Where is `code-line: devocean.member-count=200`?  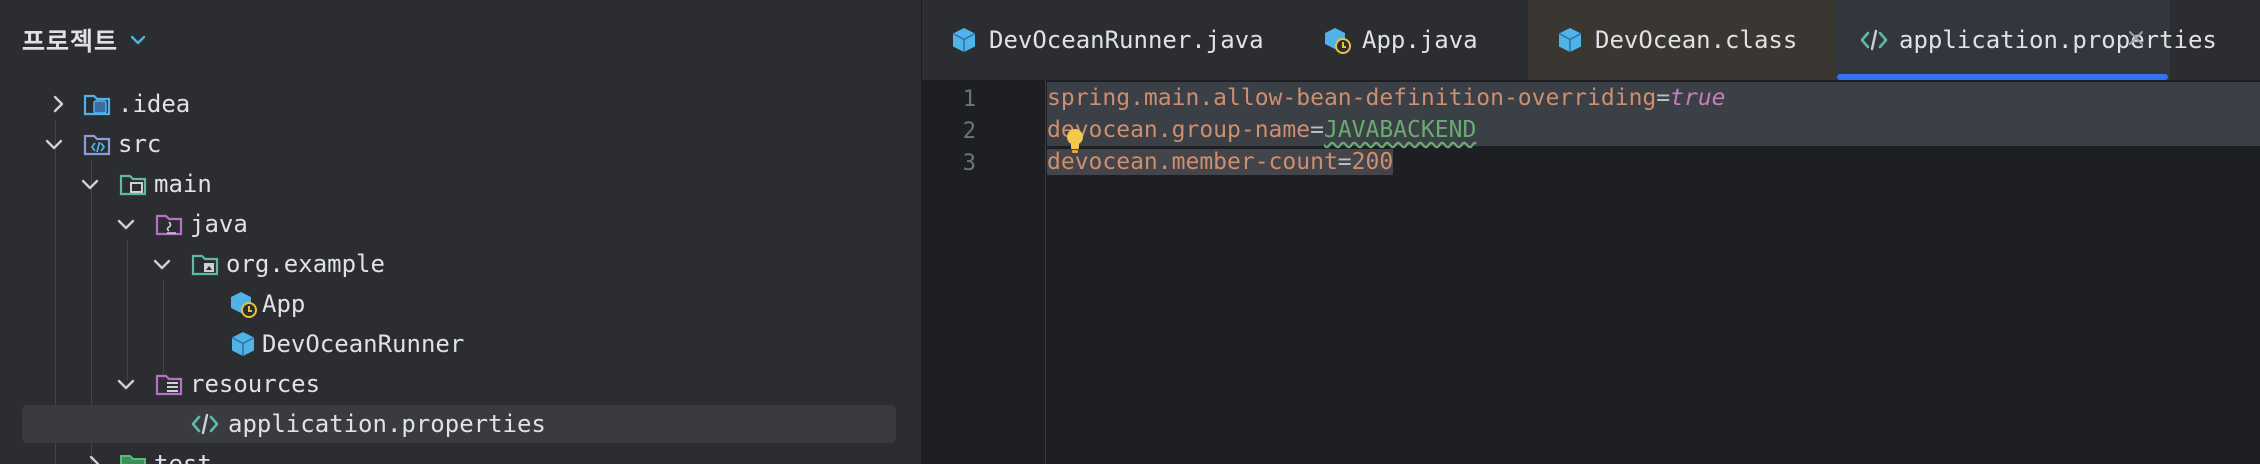
code-line: devocean.member-count=200 is located at coordinates (1653, 162).